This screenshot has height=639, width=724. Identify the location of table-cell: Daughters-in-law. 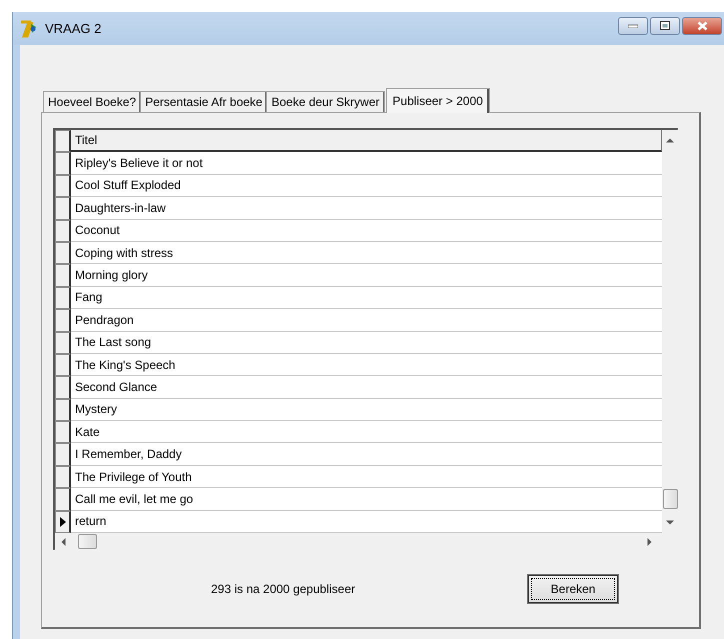
(366, 208).